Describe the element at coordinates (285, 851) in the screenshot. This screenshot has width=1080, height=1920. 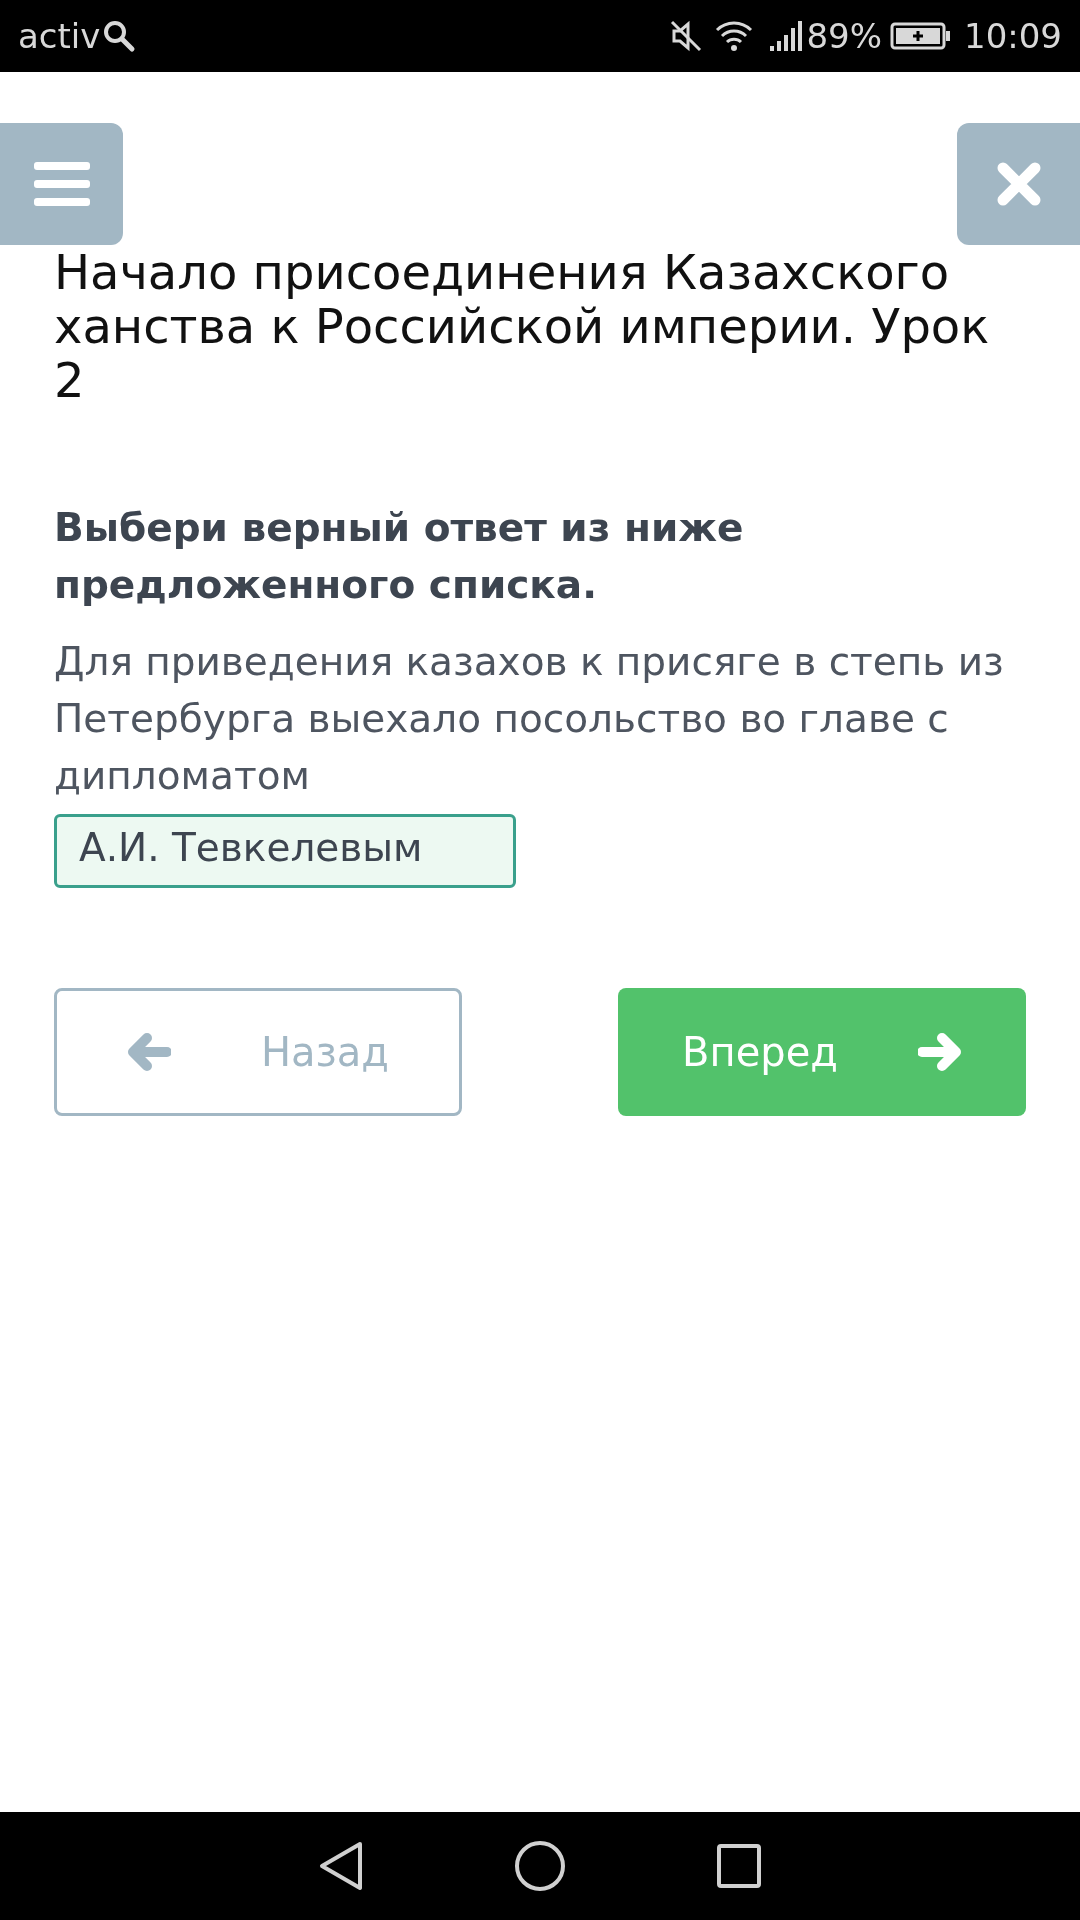
I see `answer-field: А.И. Тевкелевым` at that location.